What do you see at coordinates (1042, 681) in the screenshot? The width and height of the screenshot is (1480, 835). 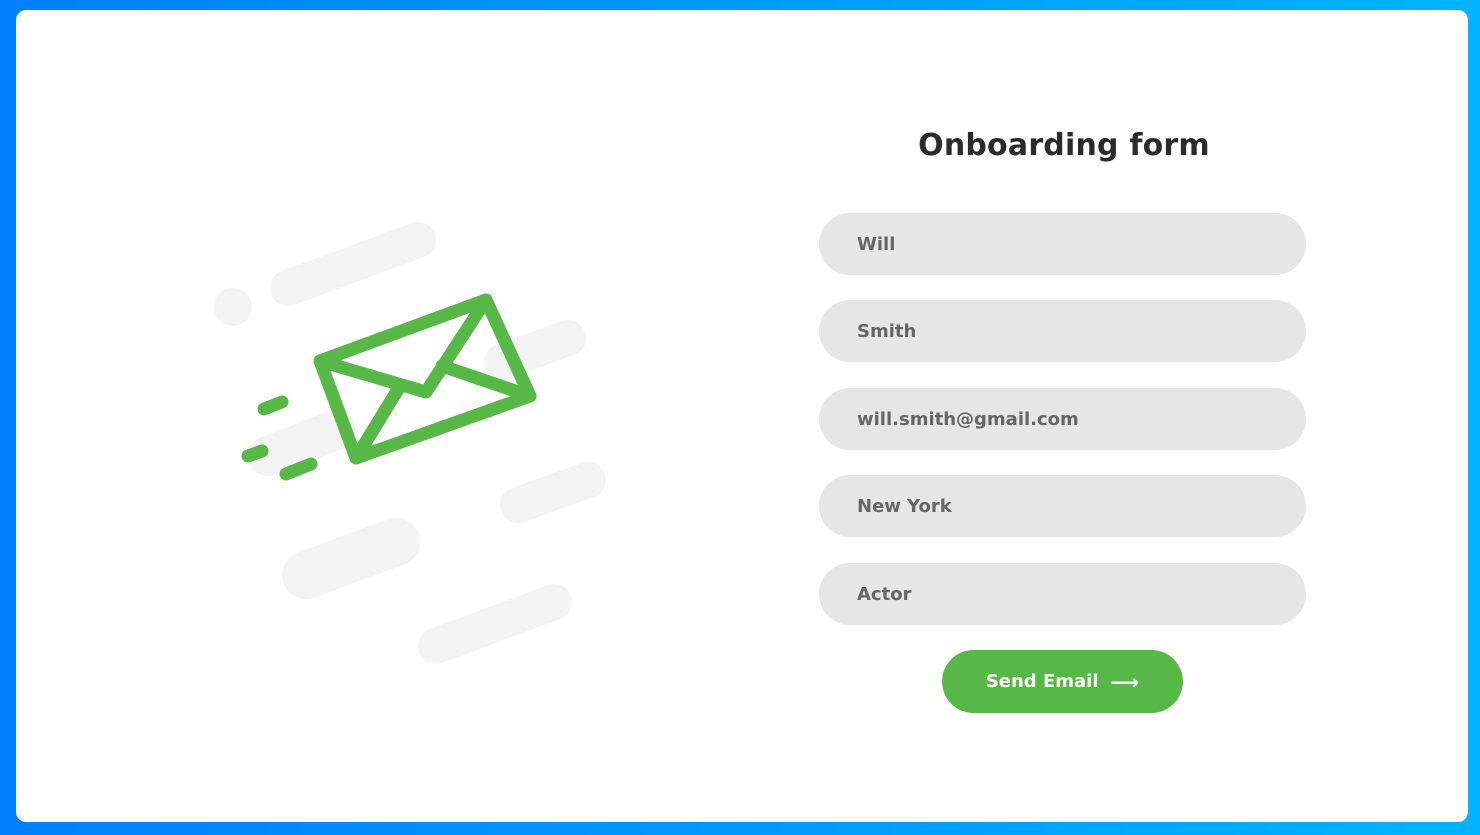 I see `send-email-label: Send Email` at bounding box center [1042, 681].